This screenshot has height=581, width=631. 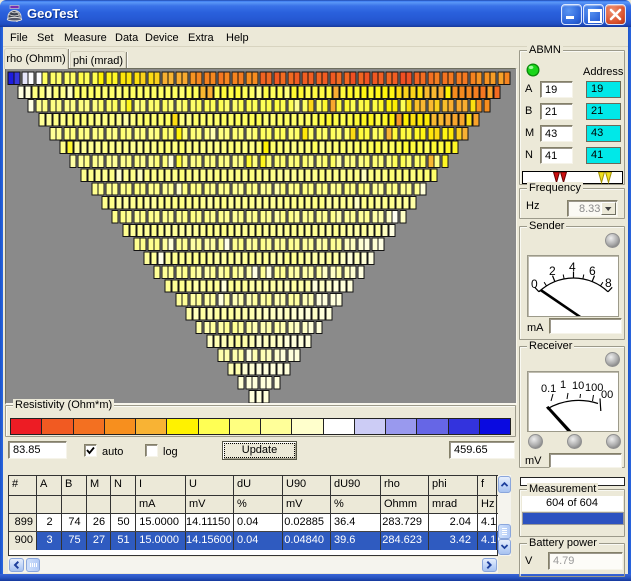 What do you see at coordinates (534, 284) in the screenshot?
I see `svg-text: 0` at bounding box center [534, 284].